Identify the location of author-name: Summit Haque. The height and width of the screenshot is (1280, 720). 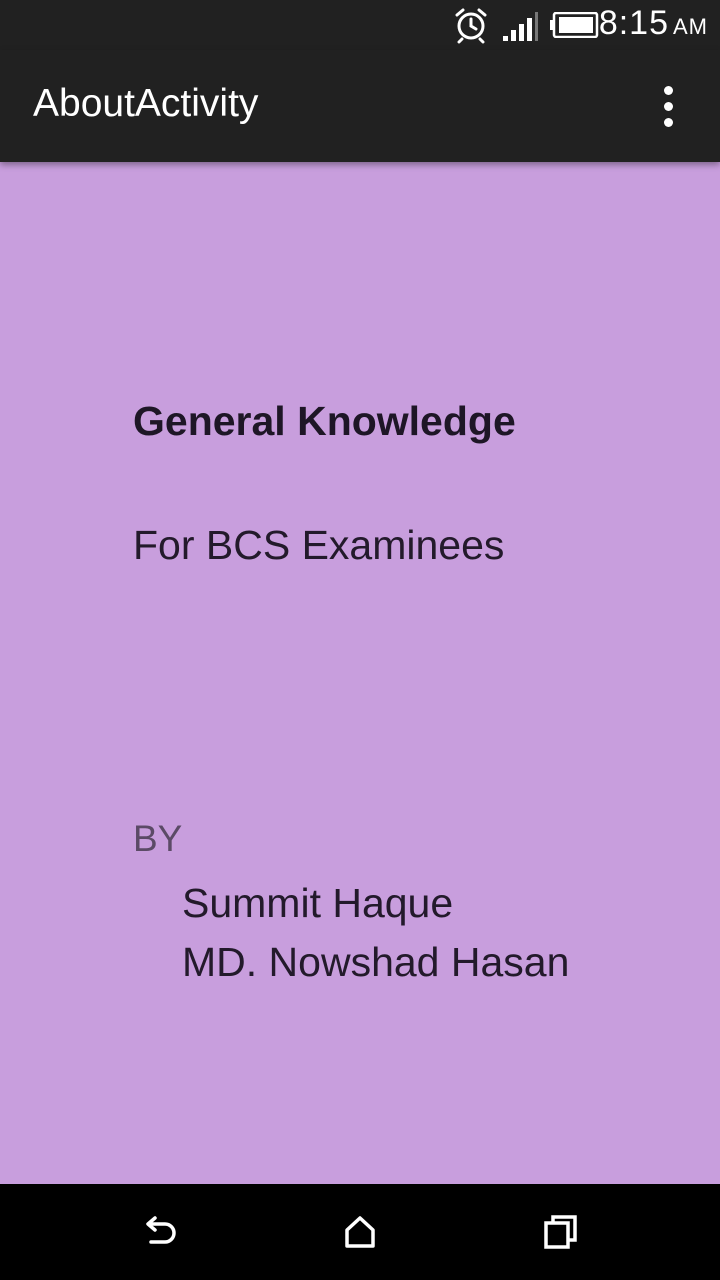
(318, 903).